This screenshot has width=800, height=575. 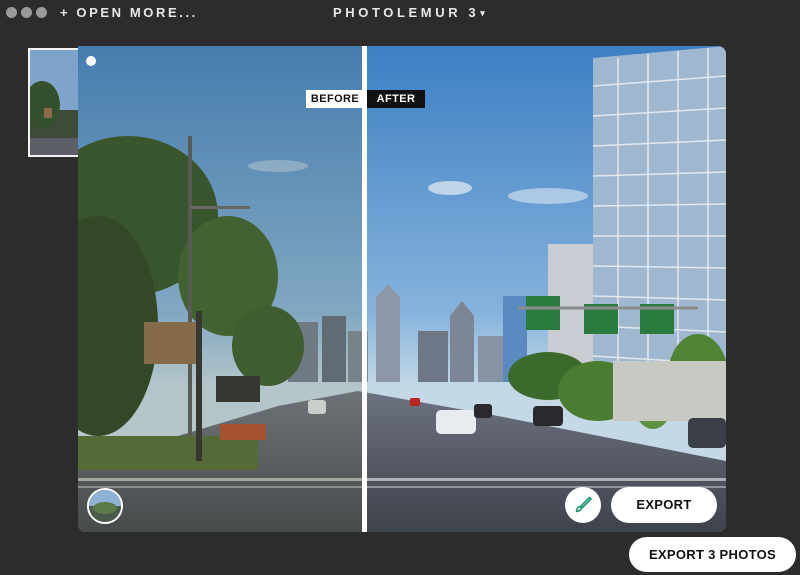 I want to click on photo-thumbnail, so click(x=53, y=102).